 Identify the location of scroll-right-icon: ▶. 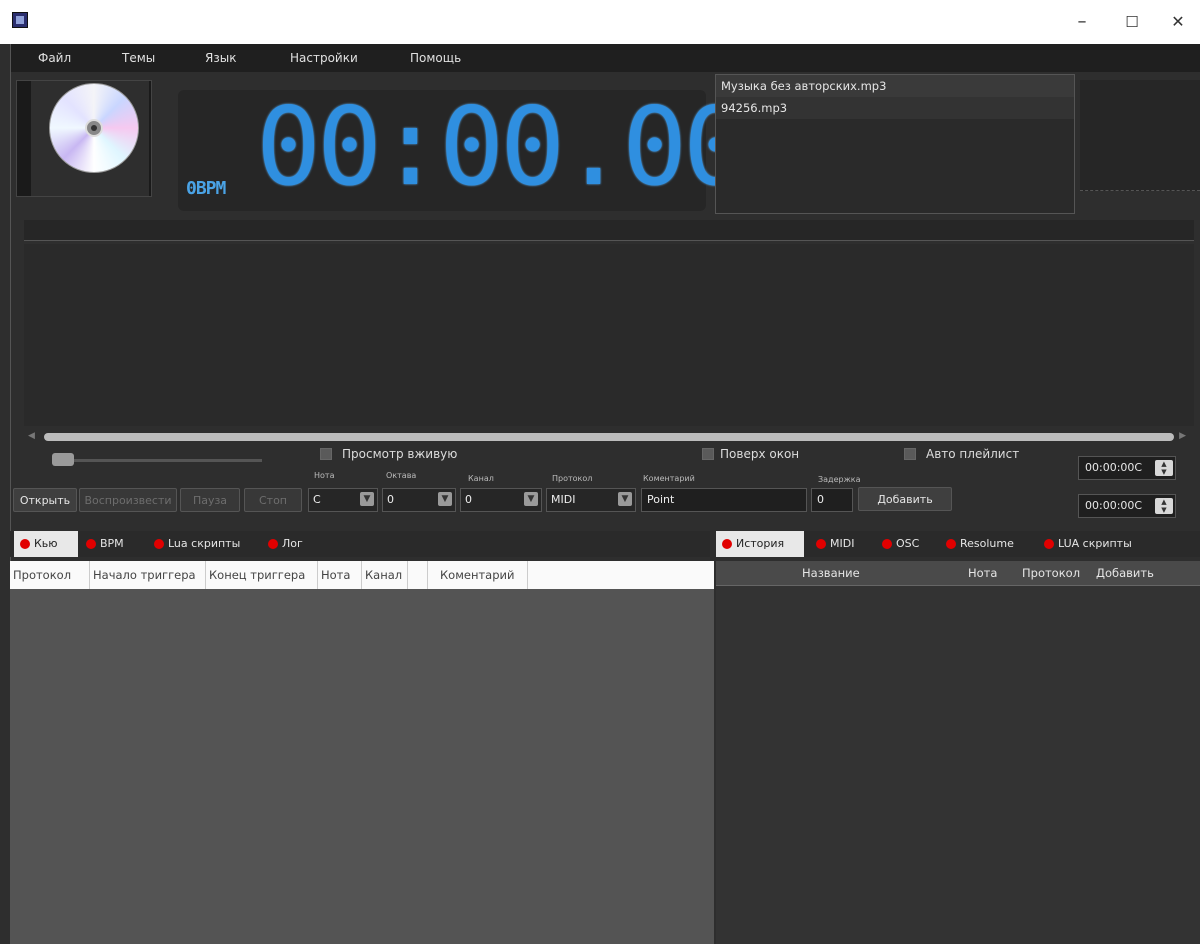
(1182, 436).